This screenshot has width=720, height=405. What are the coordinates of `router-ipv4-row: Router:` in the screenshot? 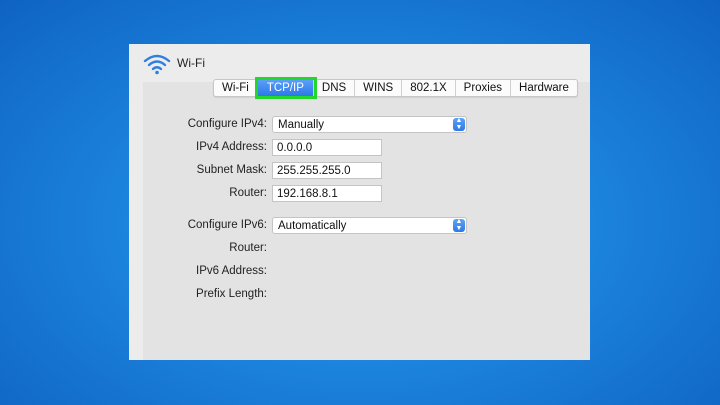 It's located at (198, 193).